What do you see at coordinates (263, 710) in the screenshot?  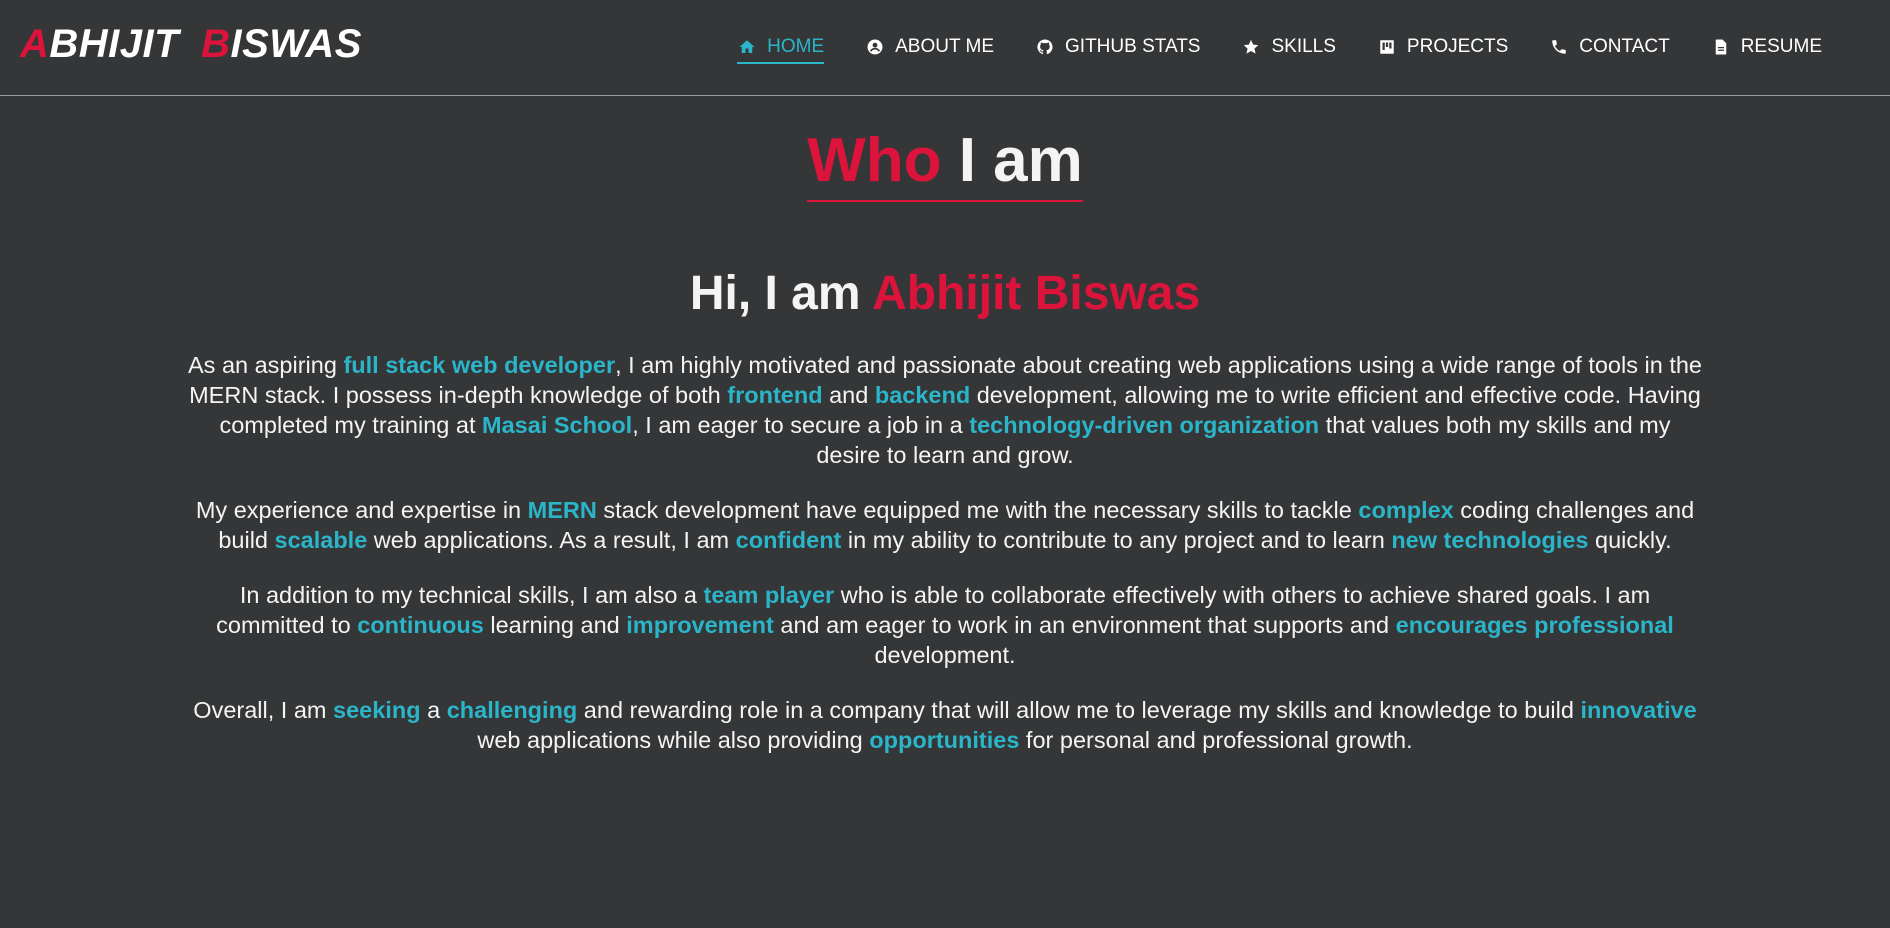 I see `paragraph-text: Overall, I am` at bounding box center [263, 710].